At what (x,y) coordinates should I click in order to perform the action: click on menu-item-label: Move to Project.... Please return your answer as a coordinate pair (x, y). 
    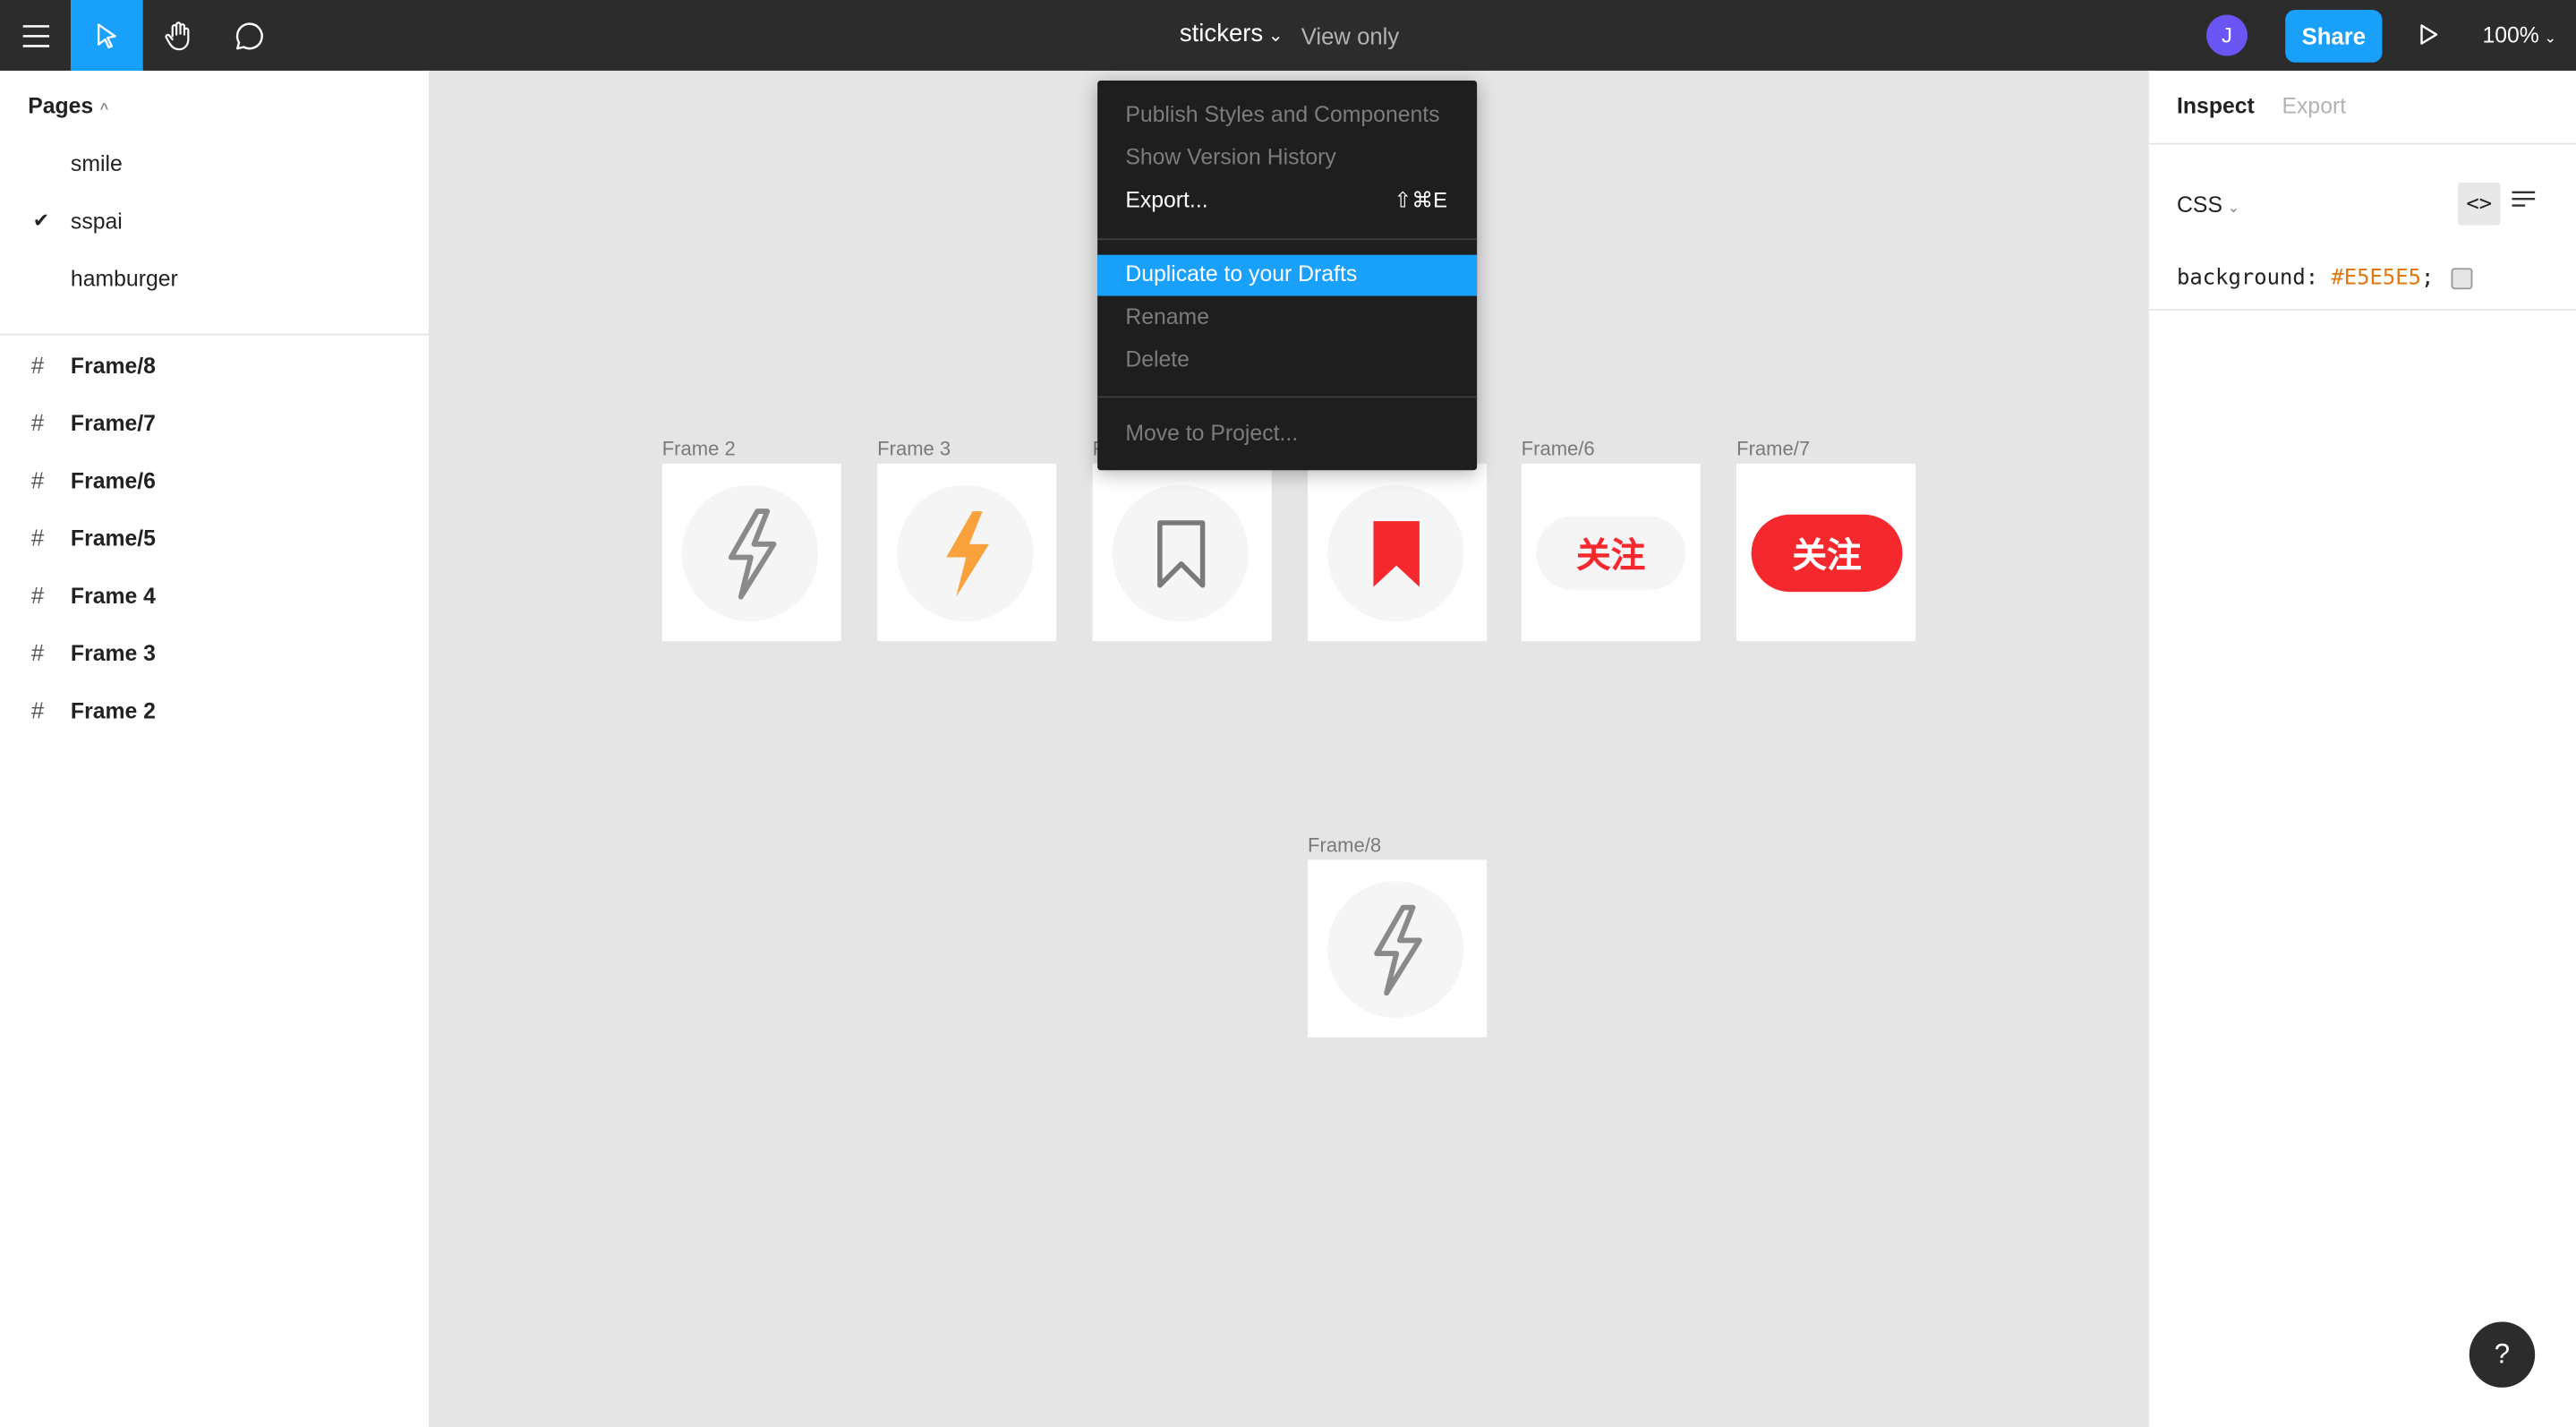
    Looking at the image, I should click on (1212, 434).